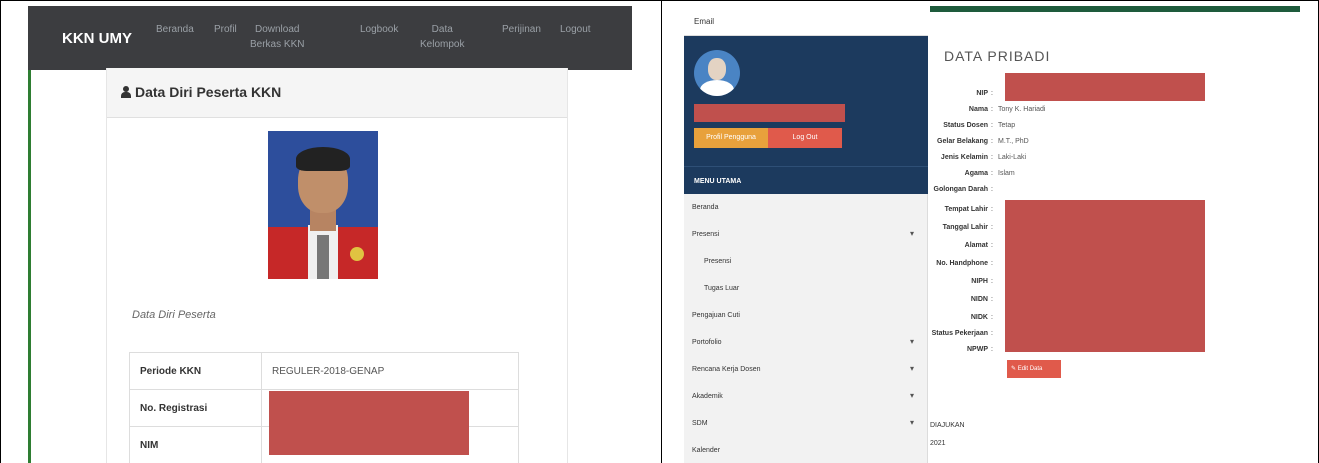 Image resolution: width=1319 pixels, height=463 pixels. What do you see at coordinates (983, 141) in the screenshot?
I see `field-row: Gelar Belakang: M.T., PhD` at bounding box center [983, 141].